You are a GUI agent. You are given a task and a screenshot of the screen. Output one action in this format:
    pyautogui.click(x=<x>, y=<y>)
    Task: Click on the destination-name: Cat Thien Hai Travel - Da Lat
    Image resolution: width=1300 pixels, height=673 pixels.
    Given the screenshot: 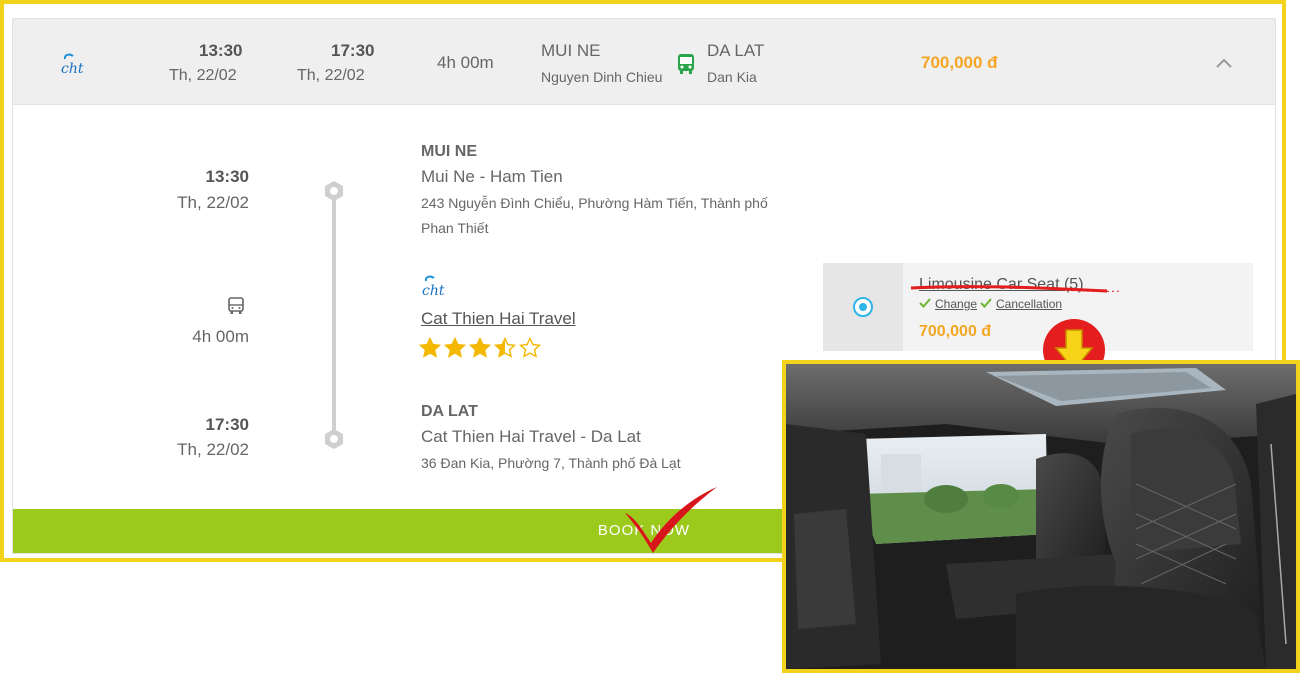 What is the action you would take?
    pyautogui.click(x=531, y=436)
    